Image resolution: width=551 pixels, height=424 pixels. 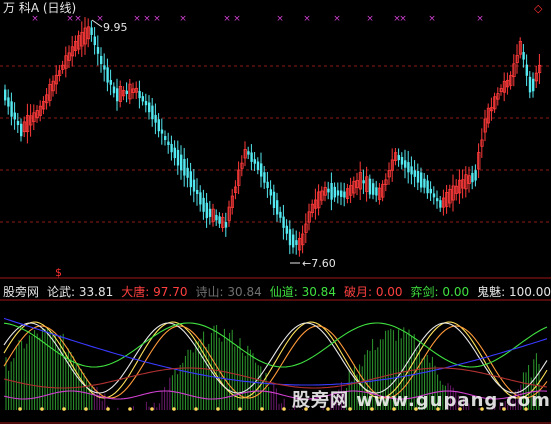 I want to click on low-price-label: ←7.60, so click(x=319, y=264).